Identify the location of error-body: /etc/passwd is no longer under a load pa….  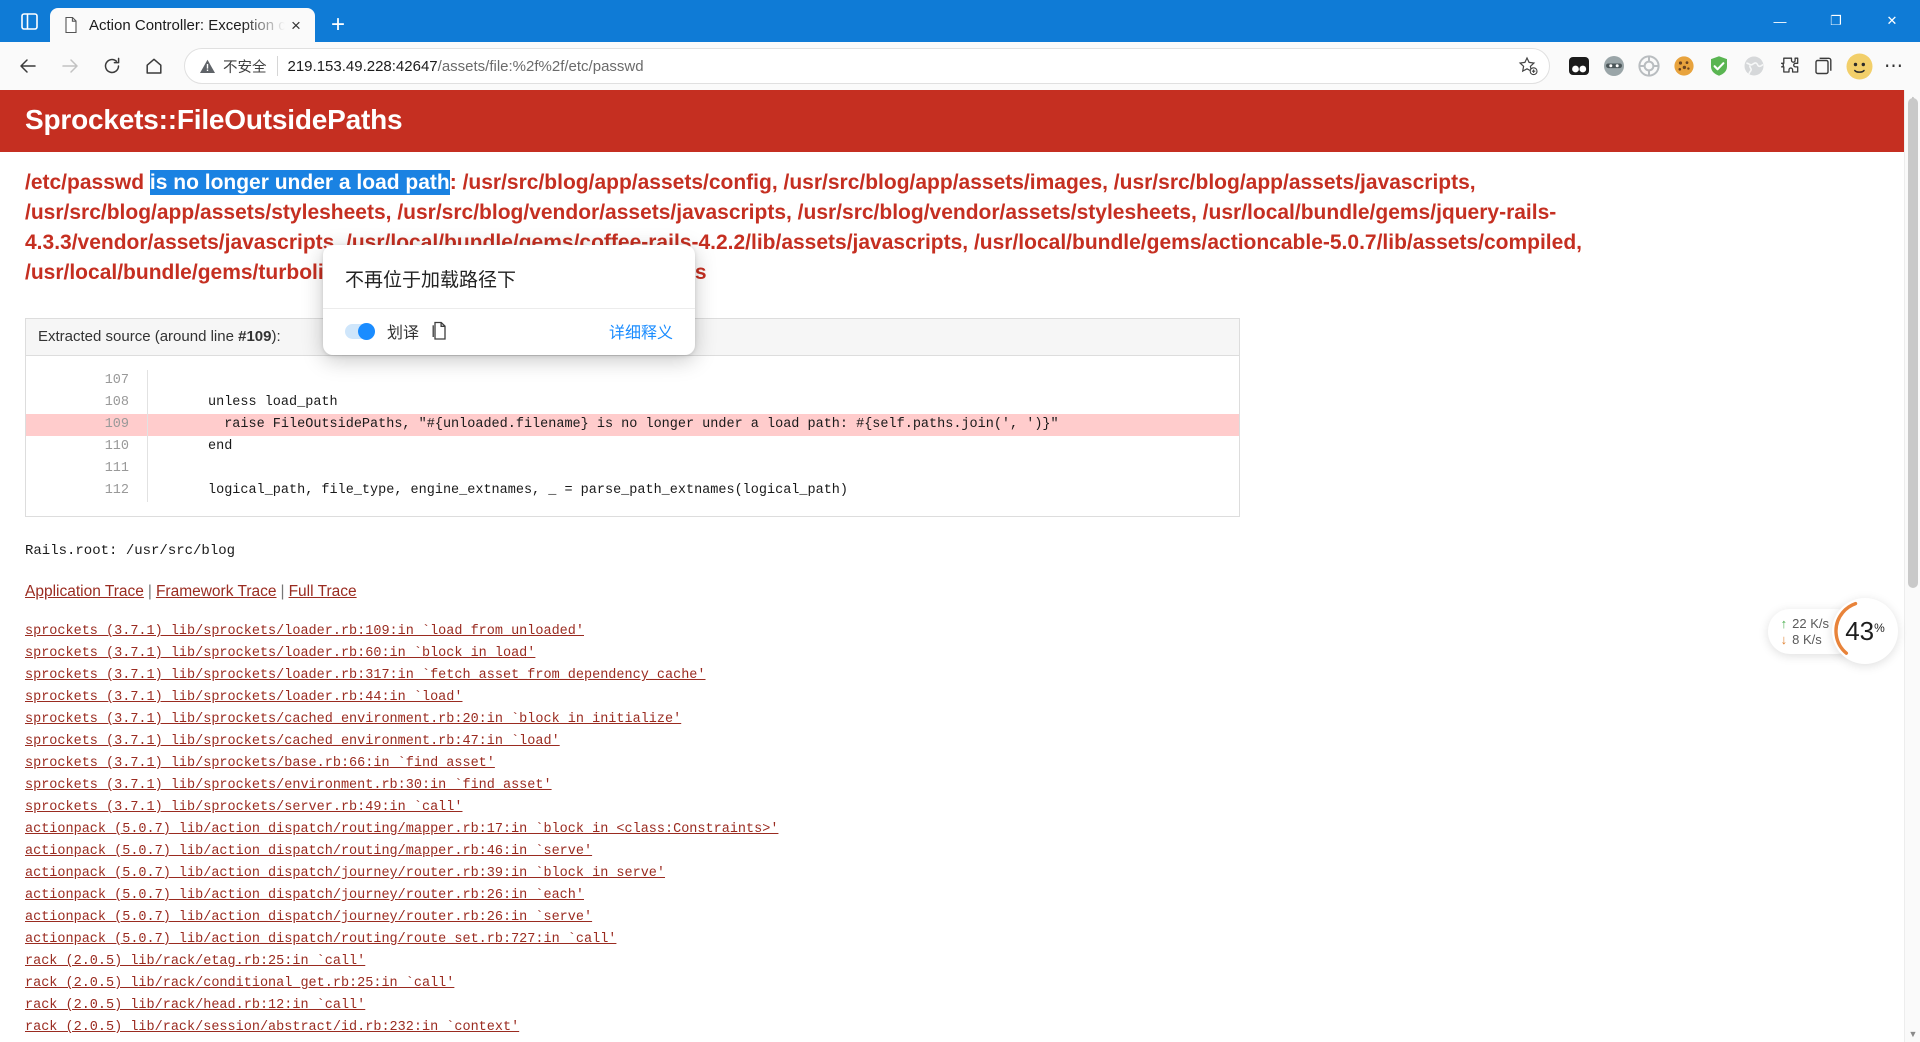
(960, 220).